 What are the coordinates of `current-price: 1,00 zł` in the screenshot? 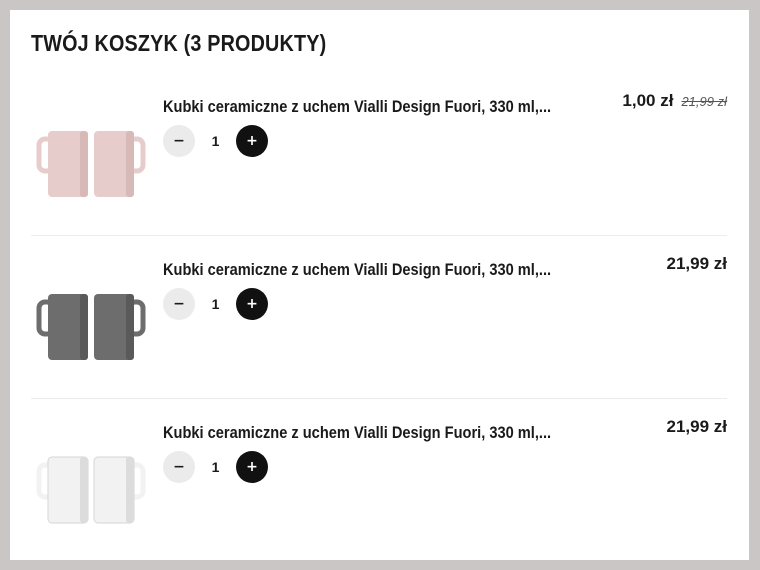 It's located at (648, 100).